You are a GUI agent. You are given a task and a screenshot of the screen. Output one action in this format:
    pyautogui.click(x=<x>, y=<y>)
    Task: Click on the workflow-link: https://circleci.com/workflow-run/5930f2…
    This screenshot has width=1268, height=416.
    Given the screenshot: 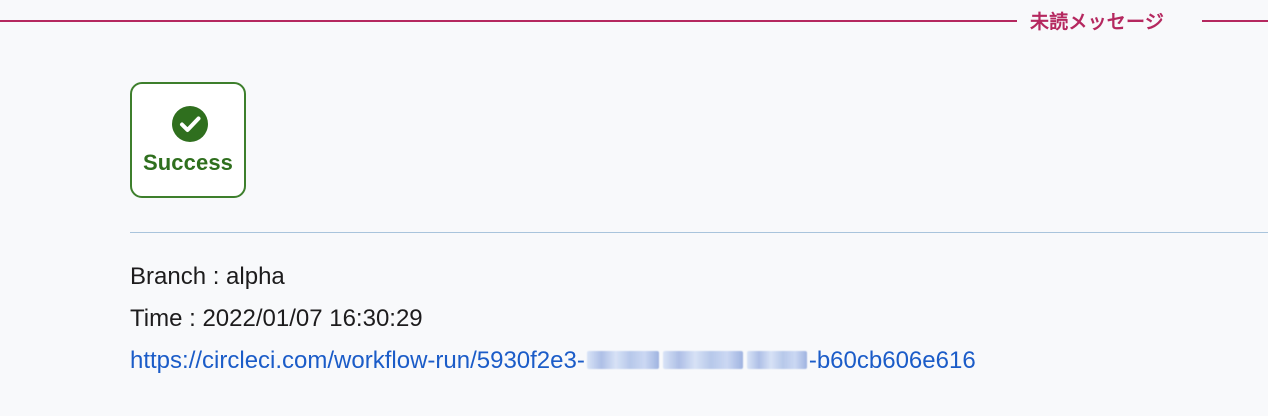 What is the action you would take?
    pyautogui.click(x=553, y=360)
    